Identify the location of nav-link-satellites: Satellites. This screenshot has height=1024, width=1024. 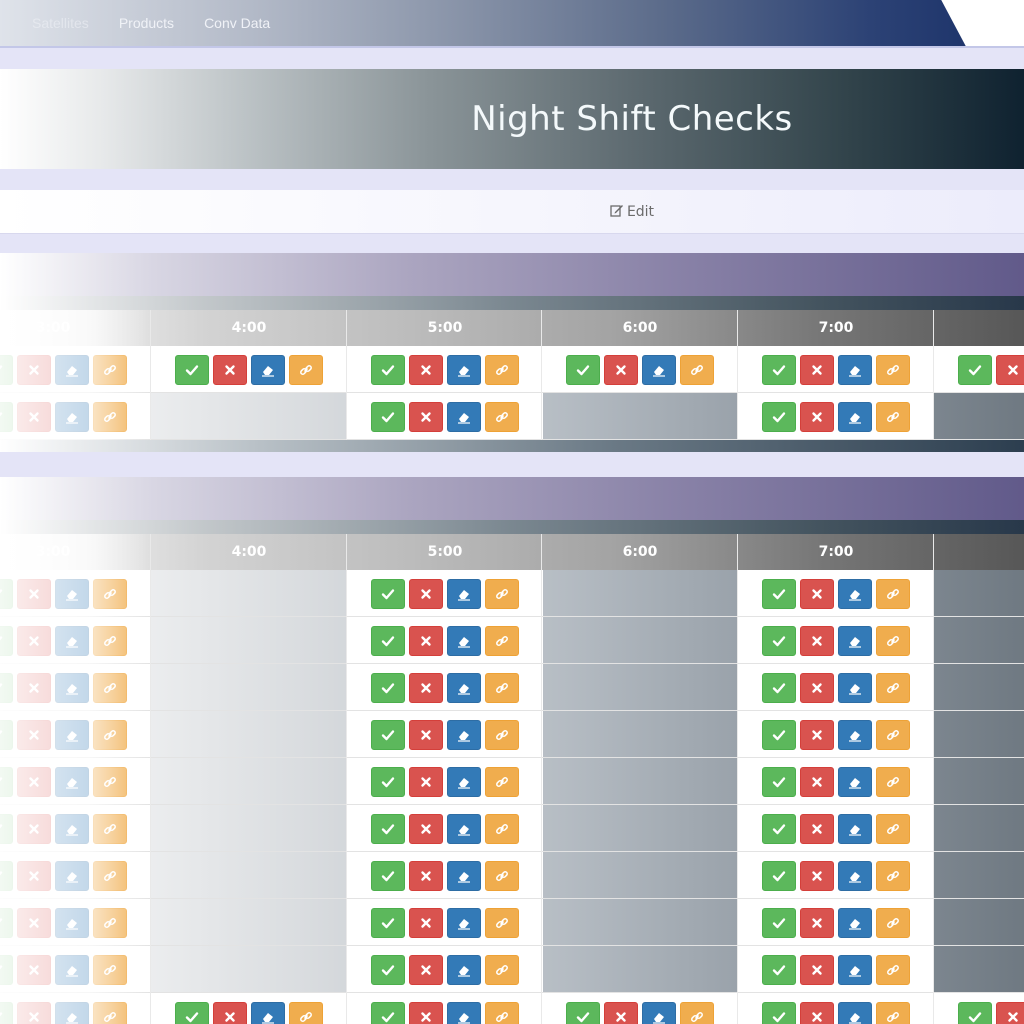
(60, 23).